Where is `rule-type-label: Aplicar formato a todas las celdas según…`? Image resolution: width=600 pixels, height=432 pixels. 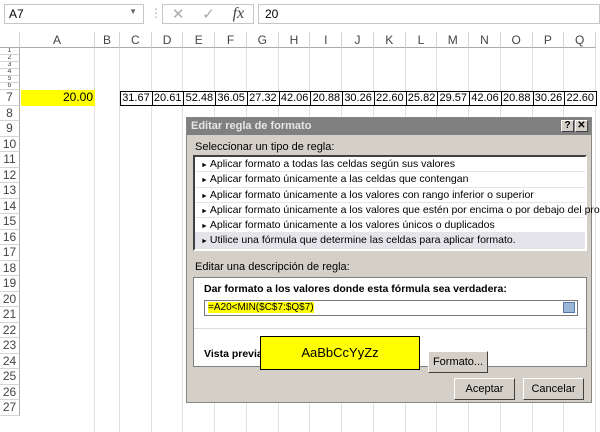 rule-type-label: Aplicar formato a todas las celdas según… is located at coordinates (332, 164).